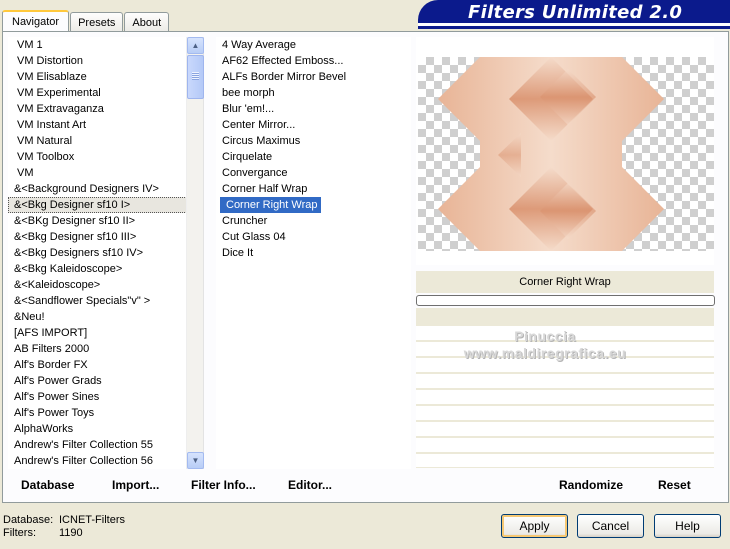 The image size is (730, 549). What do you see at coordinates (105, 205) in the screenshot?
I see `category-item: &<Bkg Designer sf10 I>` at bounding box center [105, 205].